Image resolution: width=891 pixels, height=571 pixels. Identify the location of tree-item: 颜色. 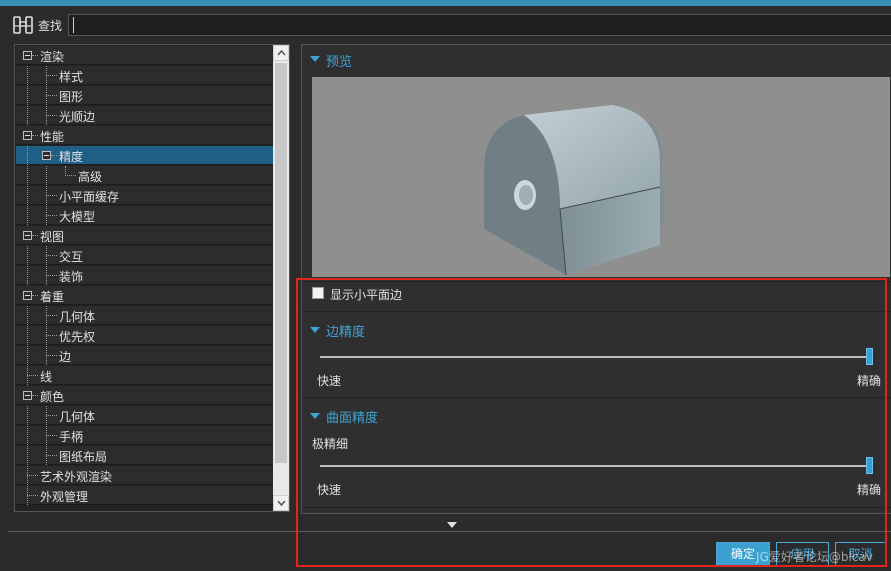
(144, 395).